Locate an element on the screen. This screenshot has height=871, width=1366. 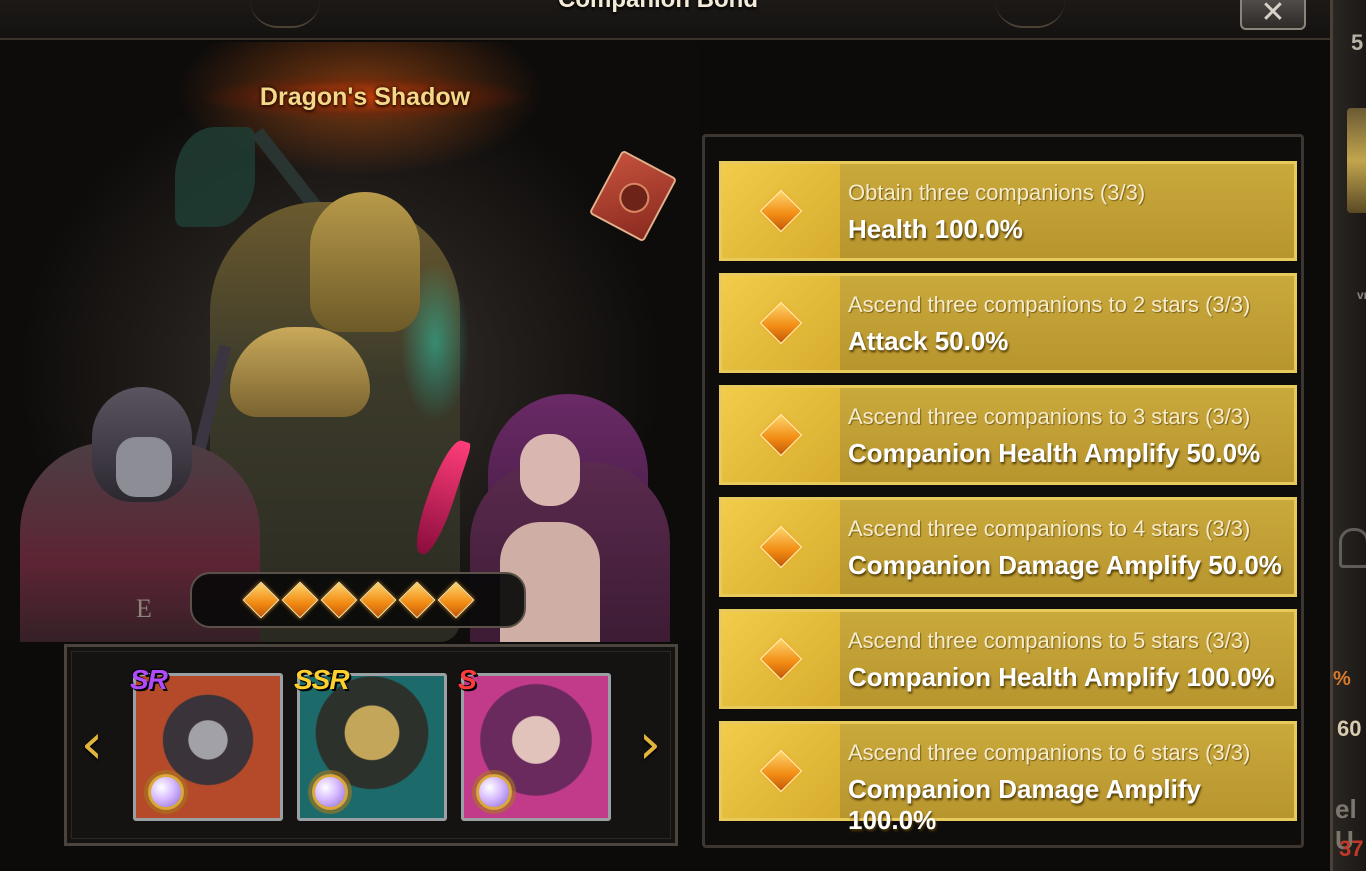
bonus-reward: Companion Damage Amplify 100.0% is located at coordinates (1024, 804).